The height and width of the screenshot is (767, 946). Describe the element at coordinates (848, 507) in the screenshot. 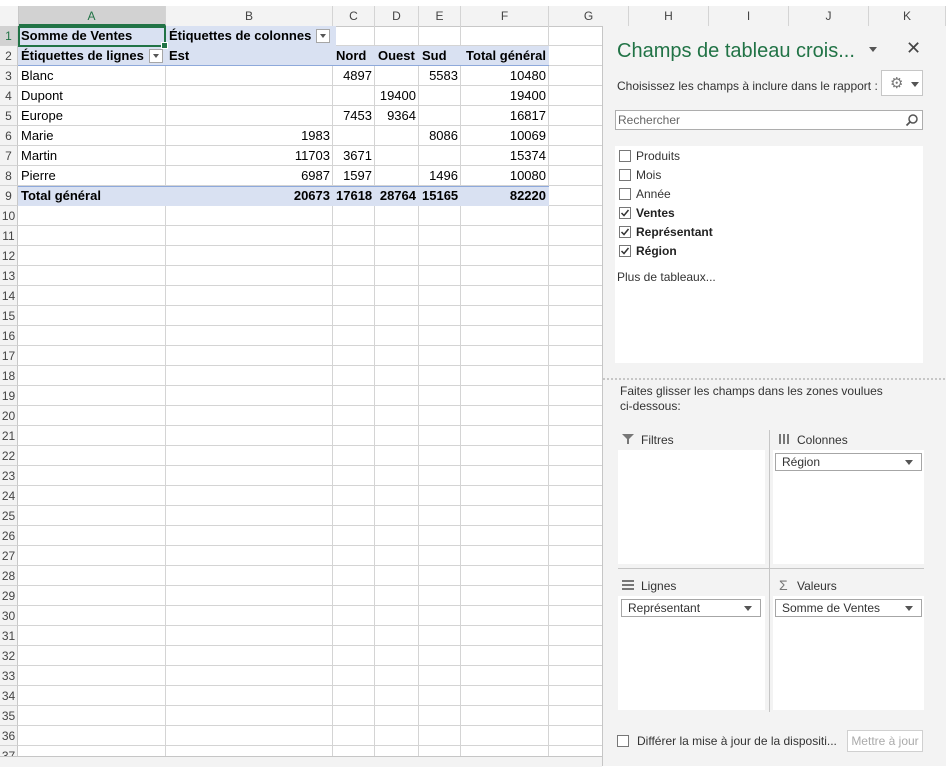

I see `columns-zone: Région` at that location.